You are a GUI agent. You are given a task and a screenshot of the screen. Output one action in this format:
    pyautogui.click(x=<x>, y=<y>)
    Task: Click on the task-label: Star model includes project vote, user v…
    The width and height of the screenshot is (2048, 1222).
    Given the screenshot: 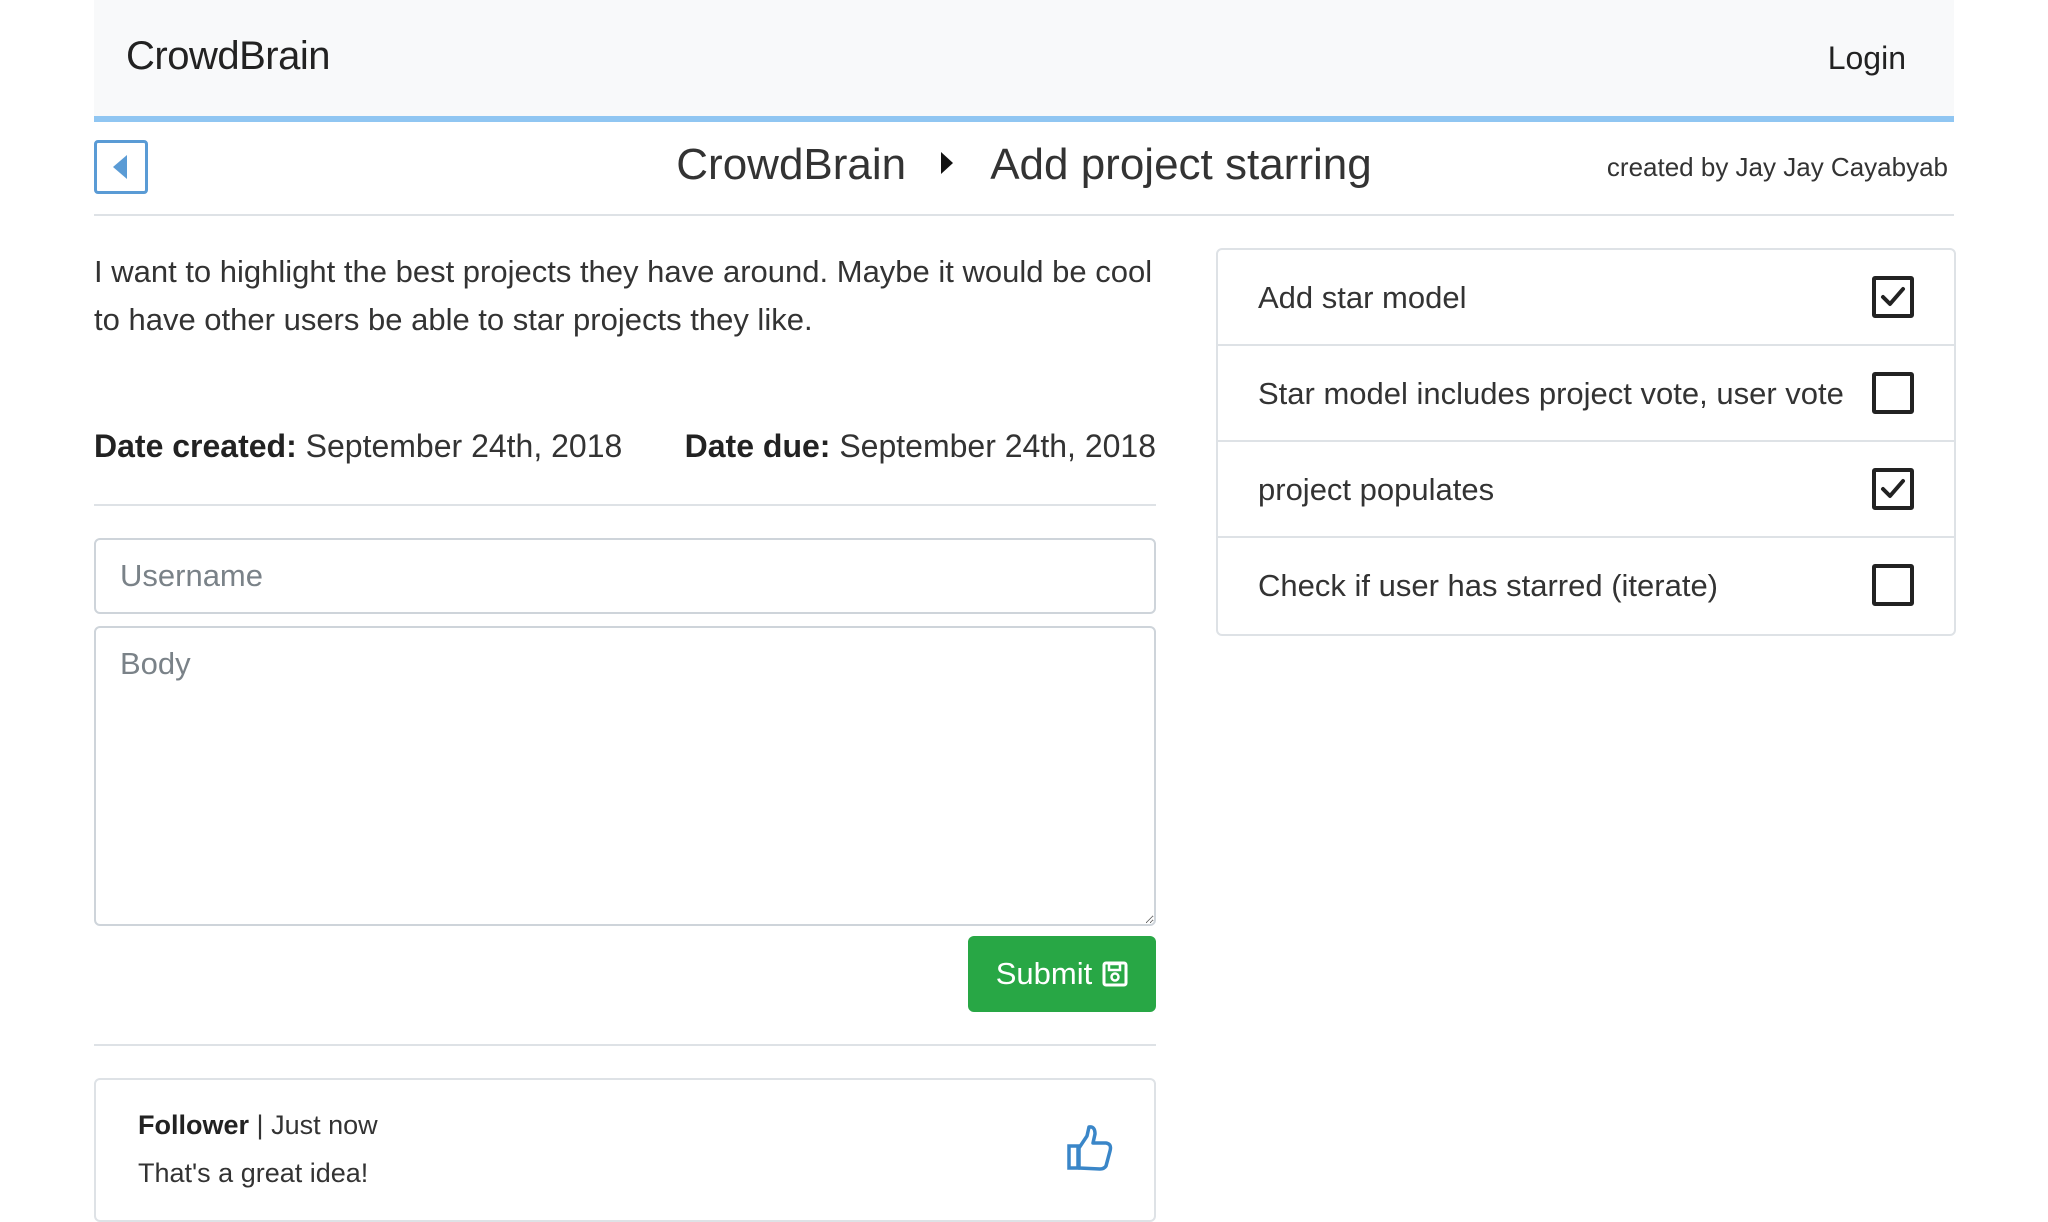 What is the action you would take?
    pyautogui.click(x=1551, y=393)
    